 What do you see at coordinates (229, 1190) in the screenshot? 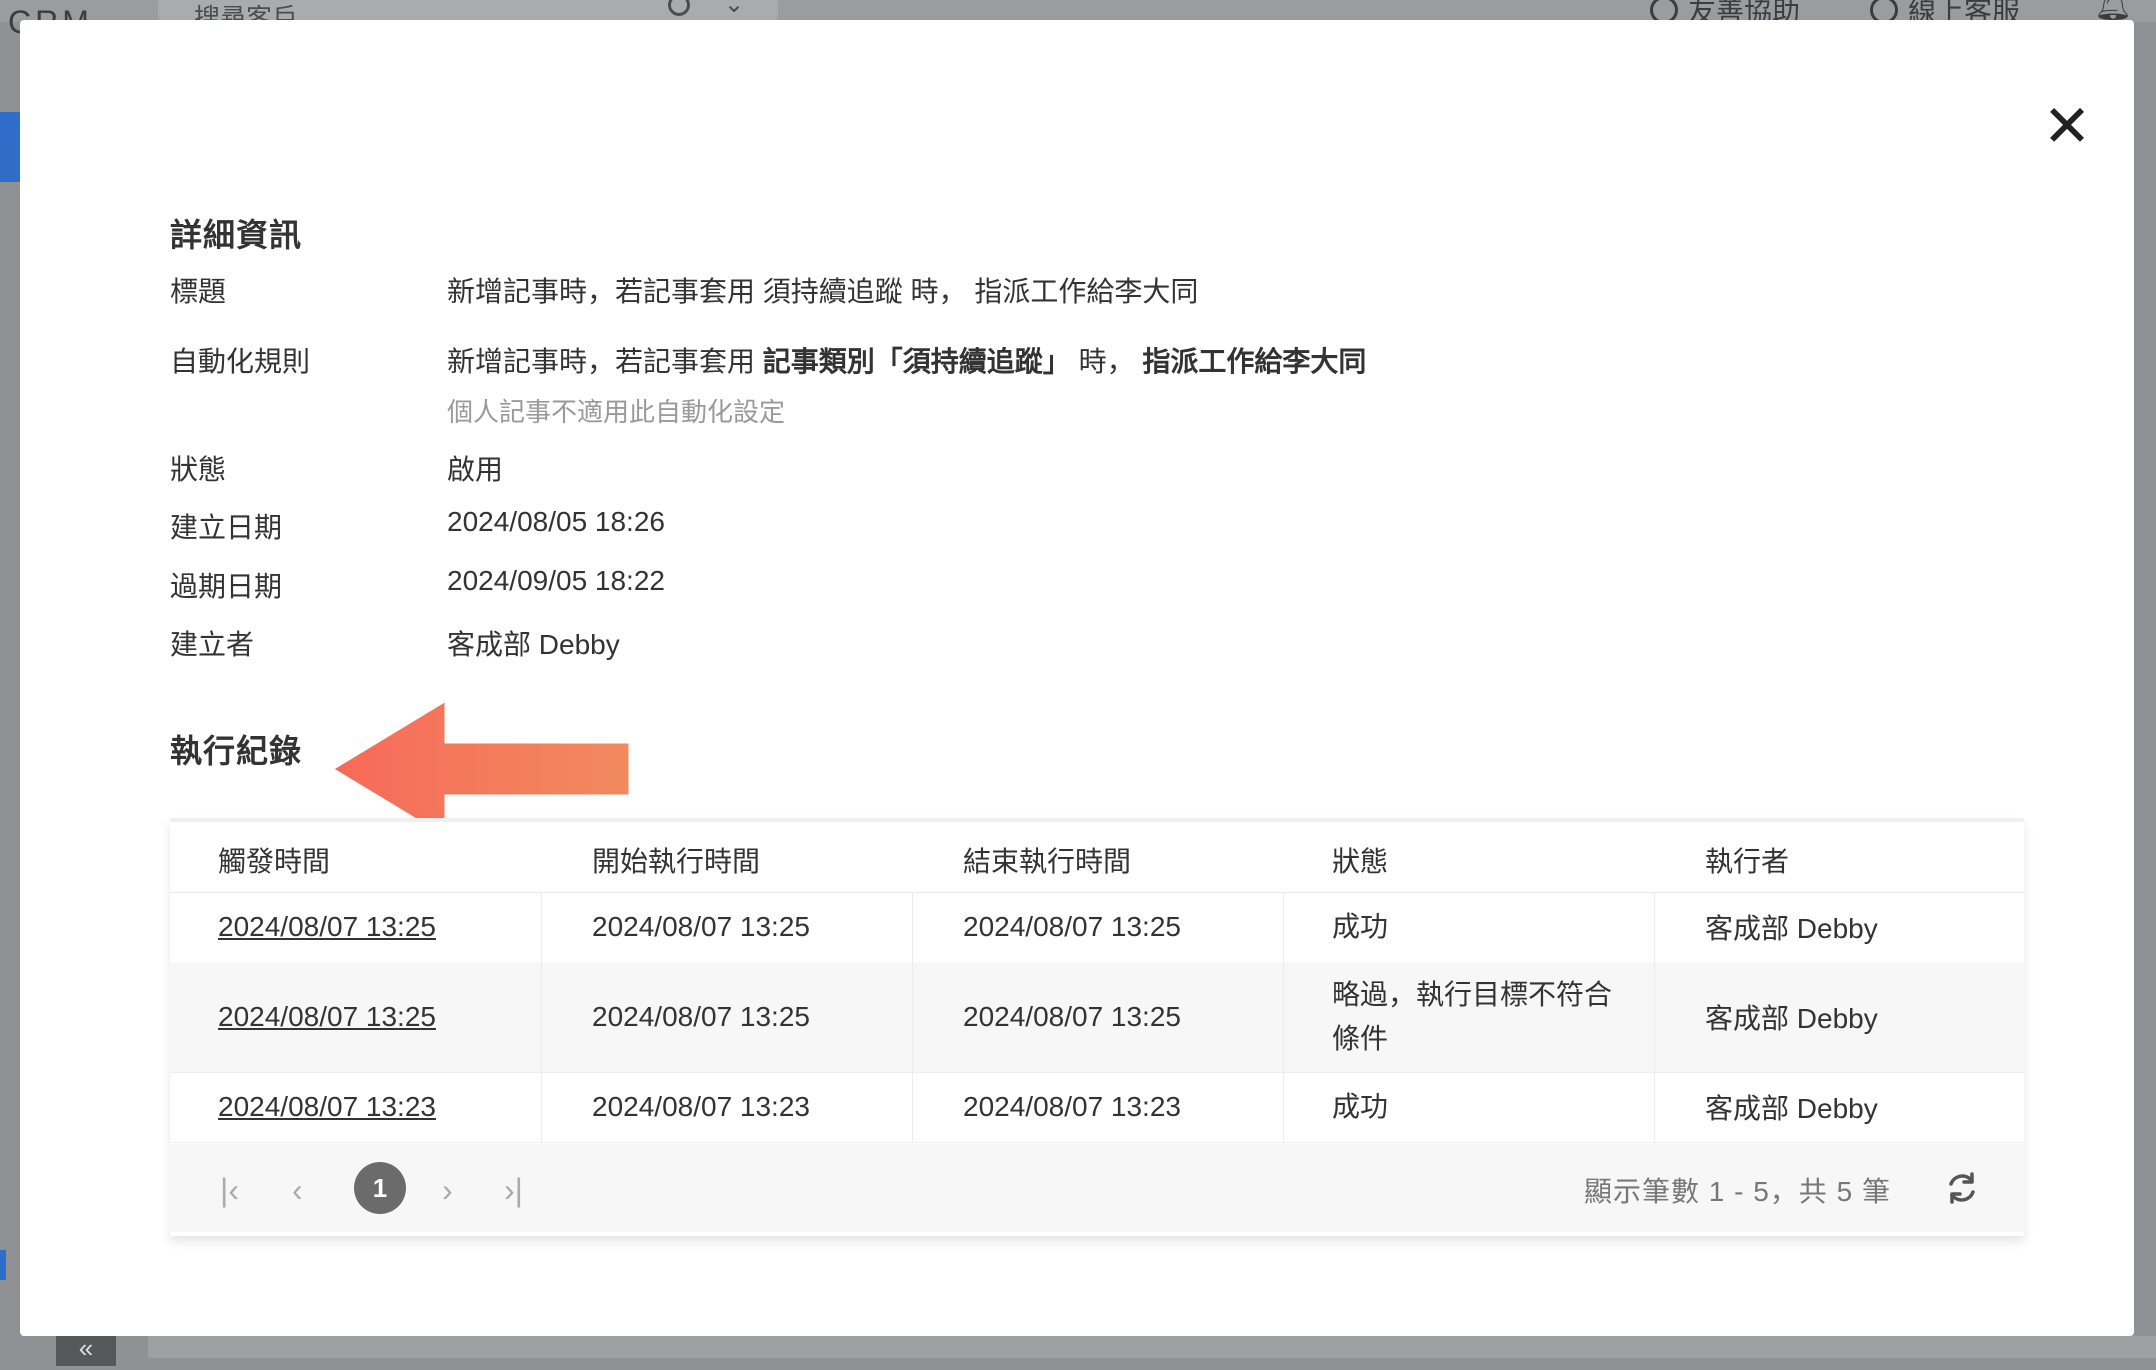
I see `first-page-icon: |‹` at bounding box center [229, 1190].